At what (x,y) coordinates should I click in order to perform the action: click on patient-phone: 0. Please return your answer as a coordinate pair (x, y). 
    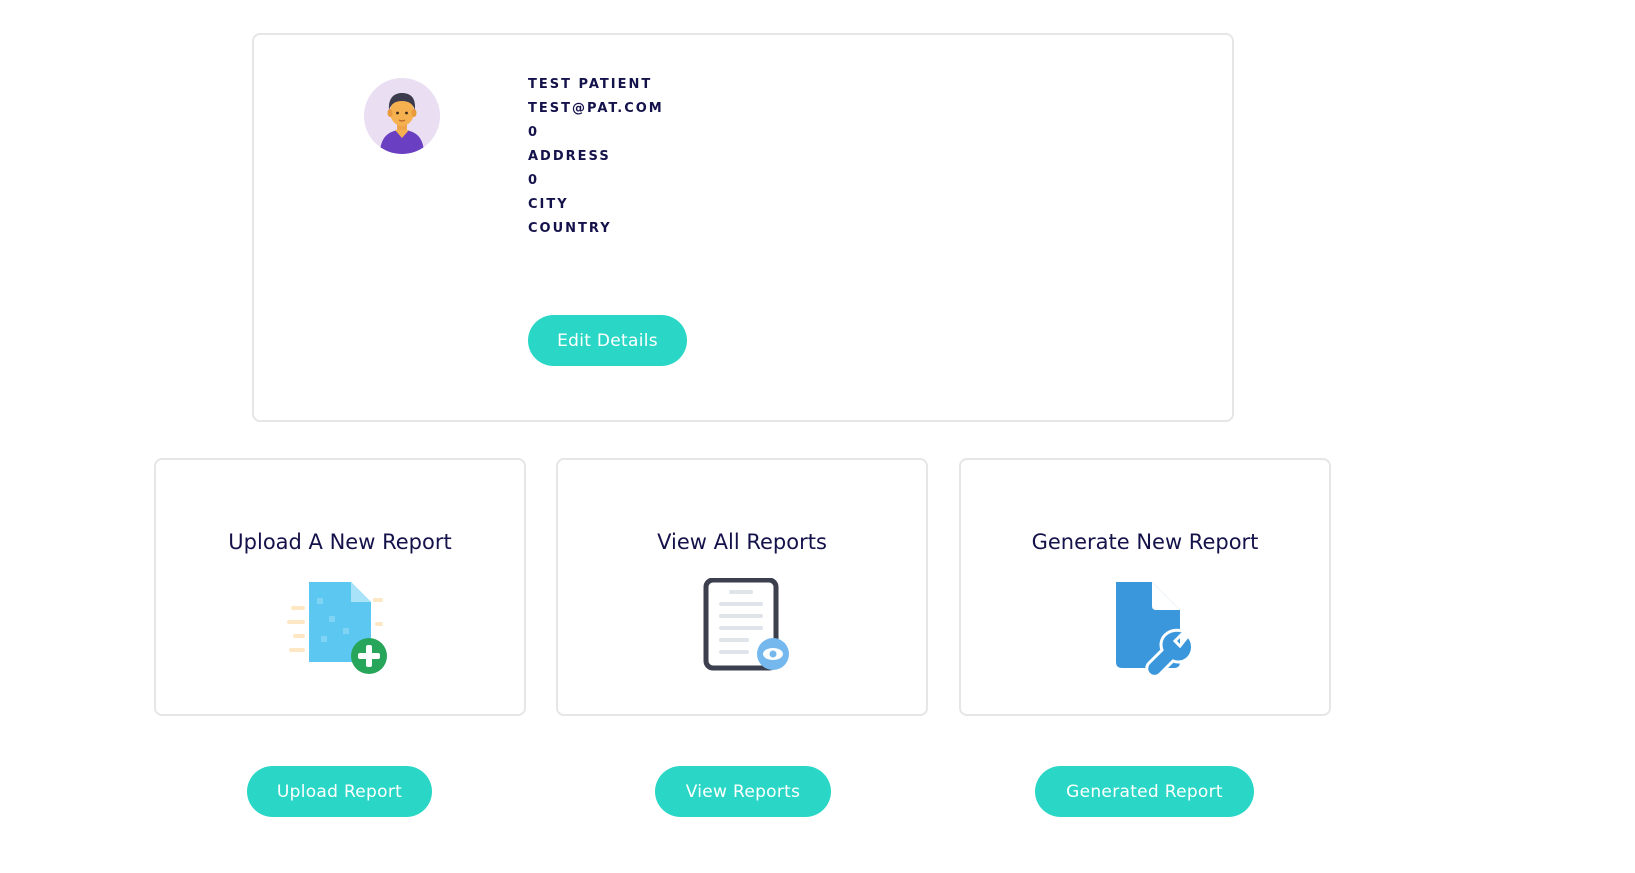
    Looking at the image, I should click on (534, 132).